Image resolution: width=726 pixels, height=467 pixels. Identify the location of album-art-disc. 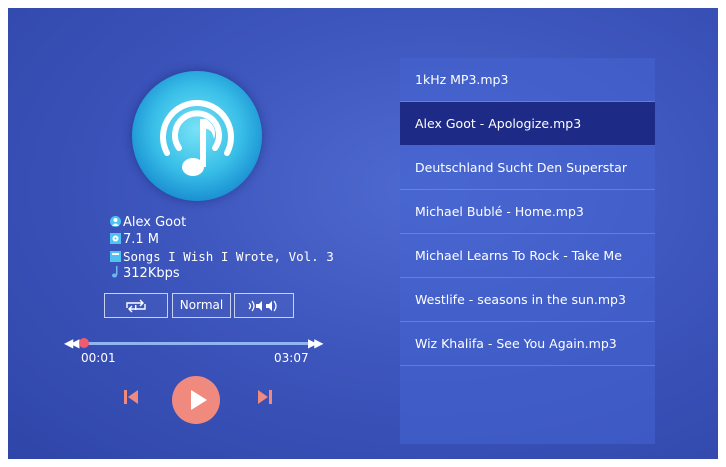
(197, 136).